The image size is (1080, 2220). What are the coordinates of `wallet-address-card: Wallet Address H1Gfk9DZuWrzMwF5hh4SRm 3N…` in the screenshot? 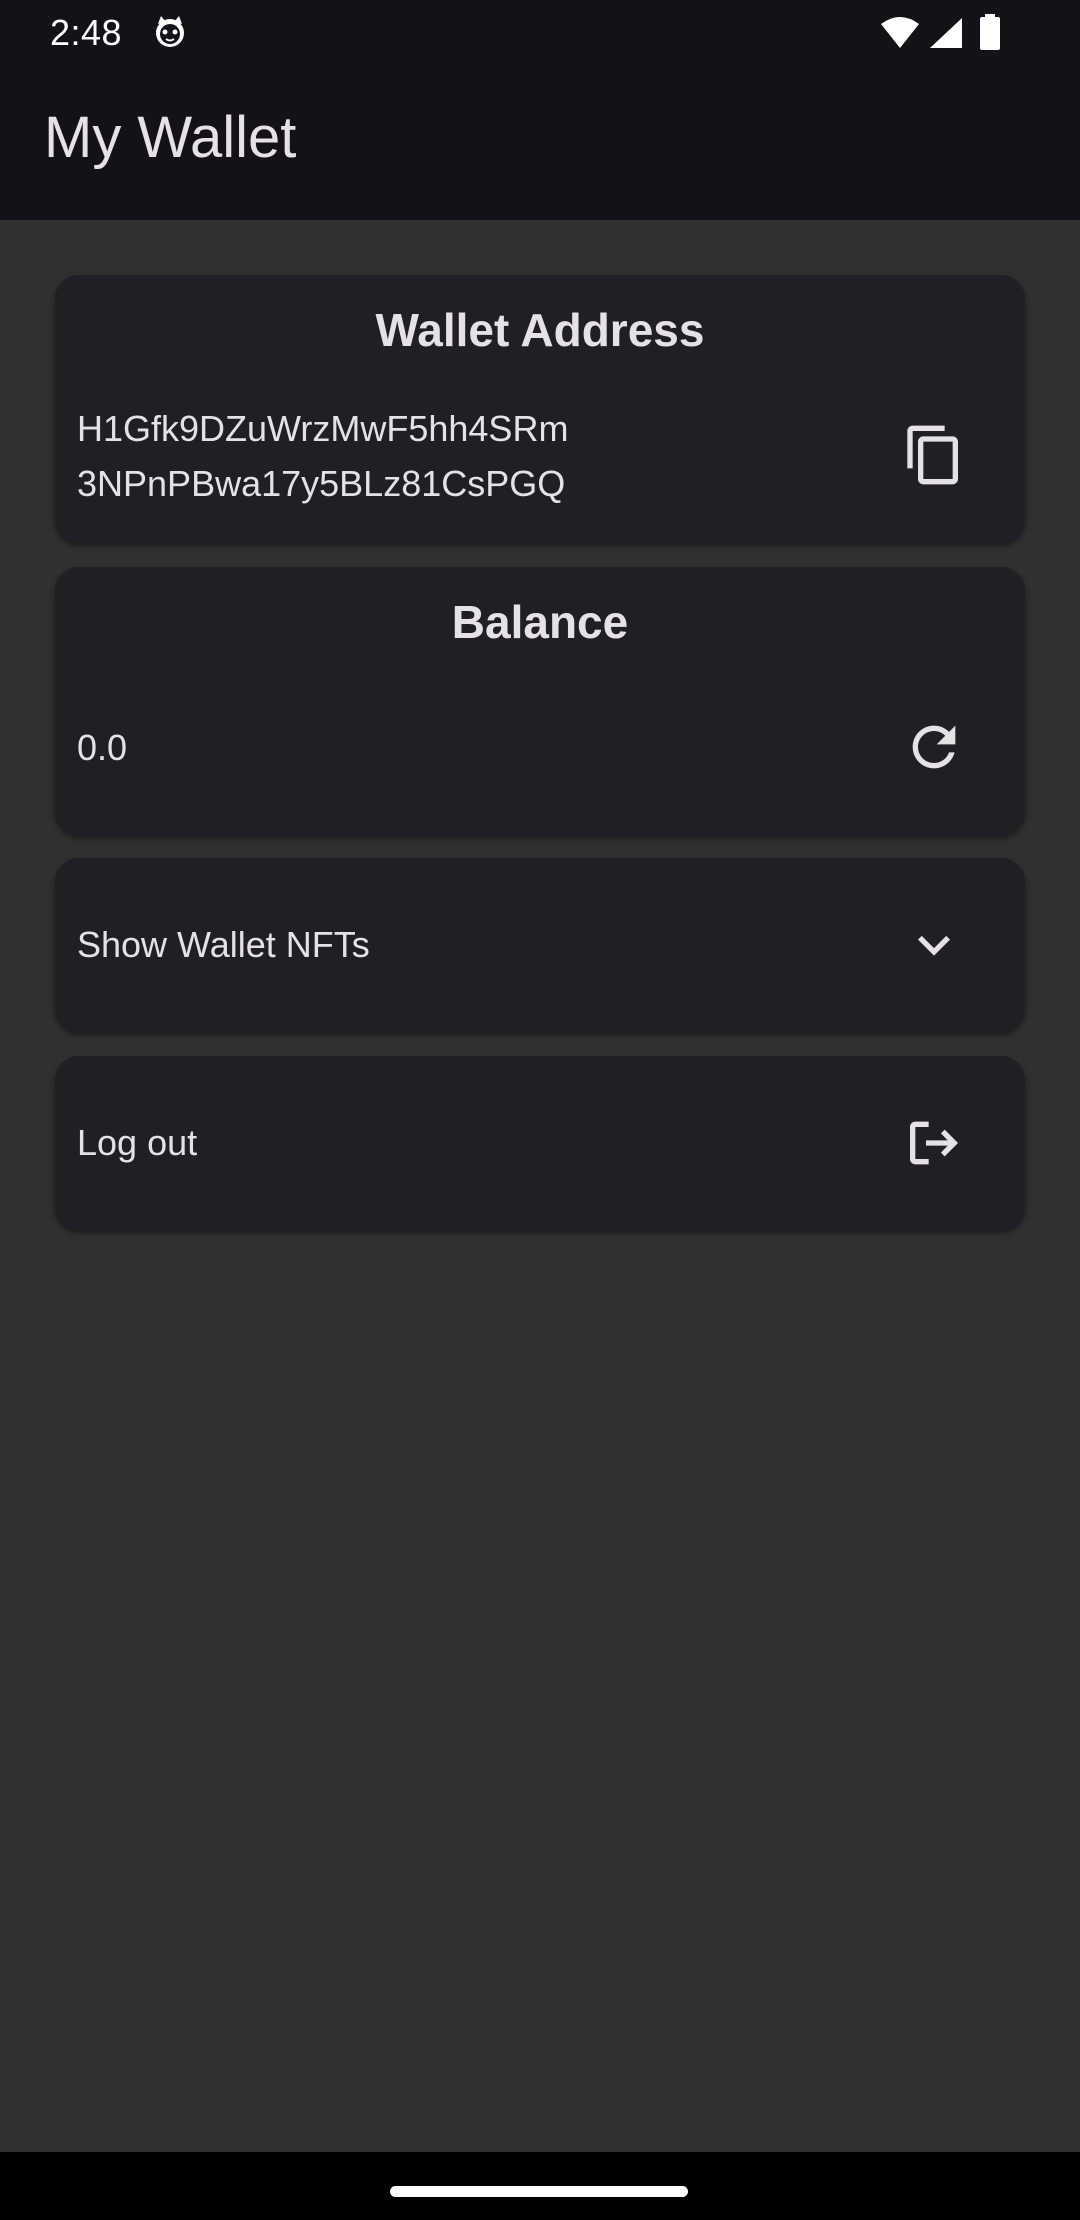 It's located at (540, 409).